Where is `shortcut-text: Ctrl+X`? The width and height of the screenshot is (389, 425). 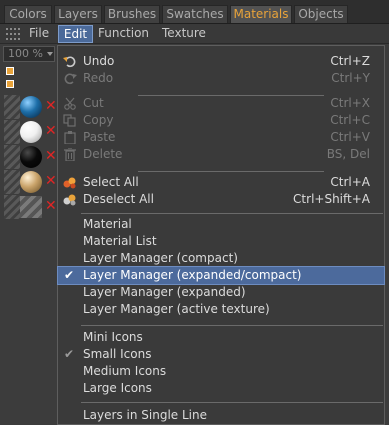
shortcut-text: Ctrl+X is located at coordinates (350, 103).